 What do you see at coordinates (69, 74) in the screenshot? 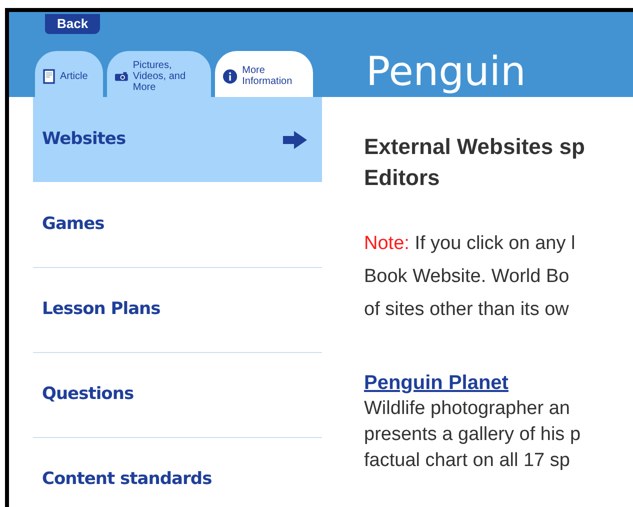
I see `tab: Article` at bounding box center [69, 74].